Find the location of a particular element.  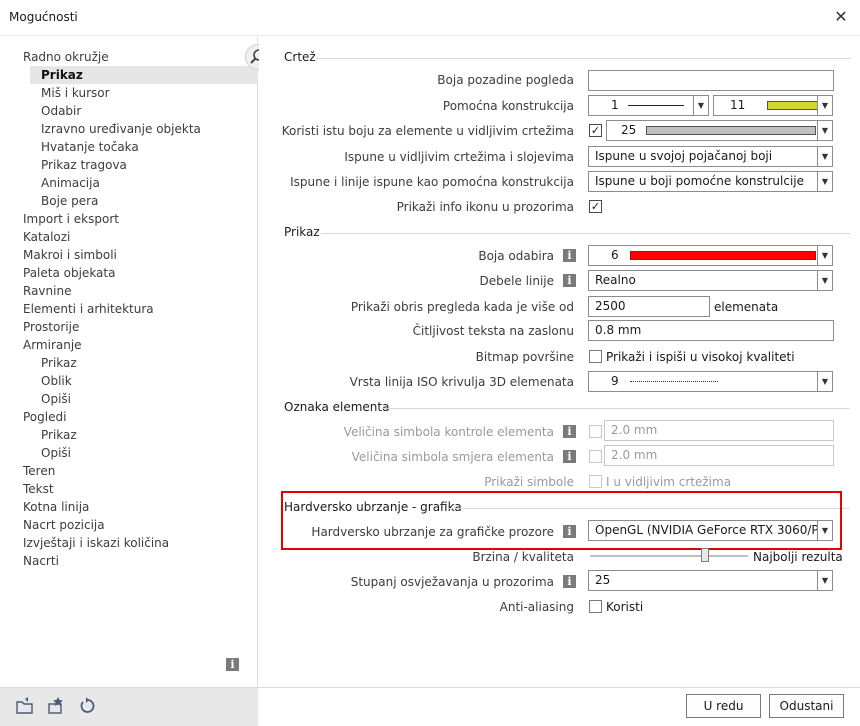

aux-line-dropdown-icon: ▼ is located at coordinates (701, 105).